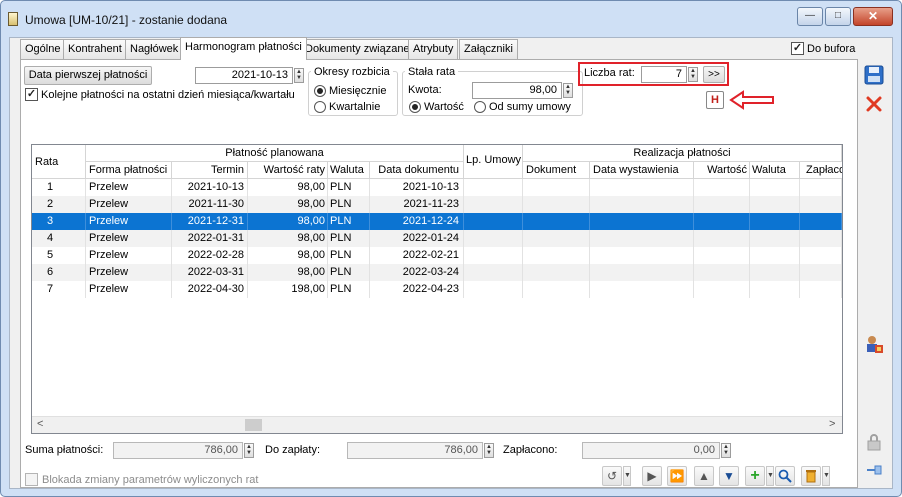 Image resolution: width=902 pixels, height=497 pixels. Describe the element at coordinates (437, 424) in the screenshot. I see `horizontal-scrollbar: < >` at that location.